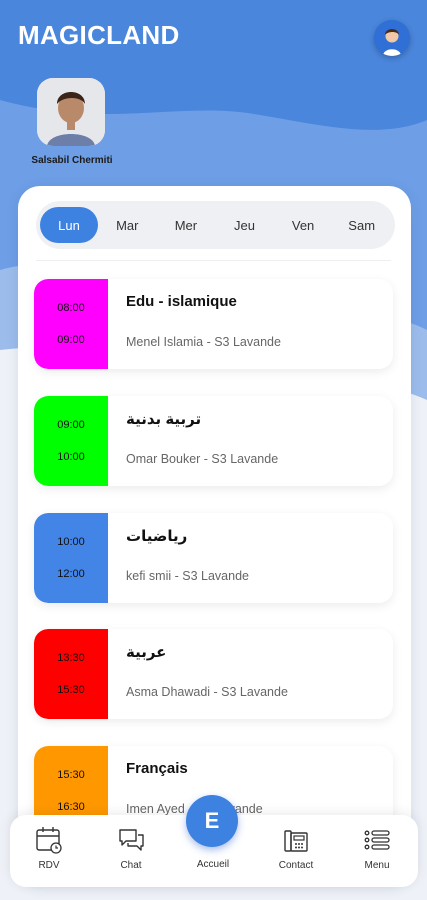 The width and height of the screenshot is (427, 900). I want to click on day-tab-mar: Mar, so click(127, 225).